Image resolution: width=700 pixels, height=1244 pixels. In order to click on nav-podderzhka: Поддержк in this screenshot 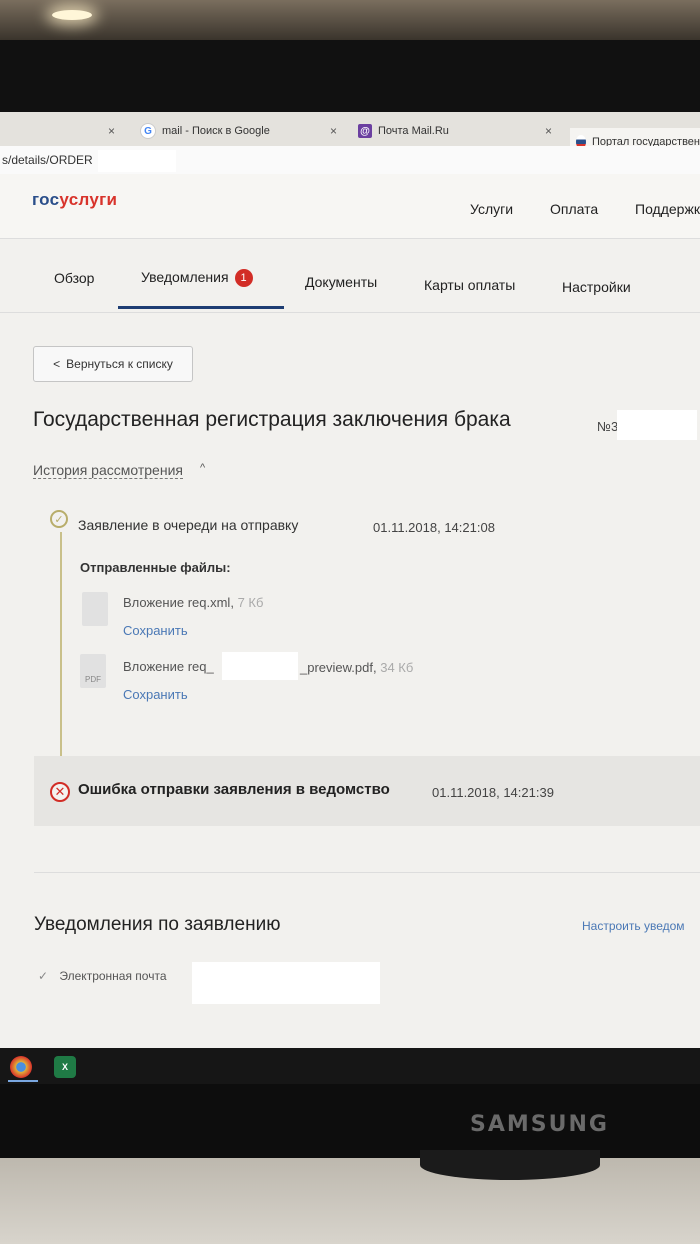, I will do `click(667, 209)`.